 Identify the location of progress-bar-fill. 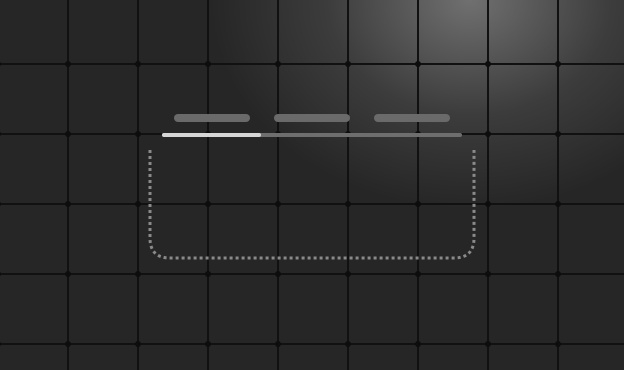
(211, 135).